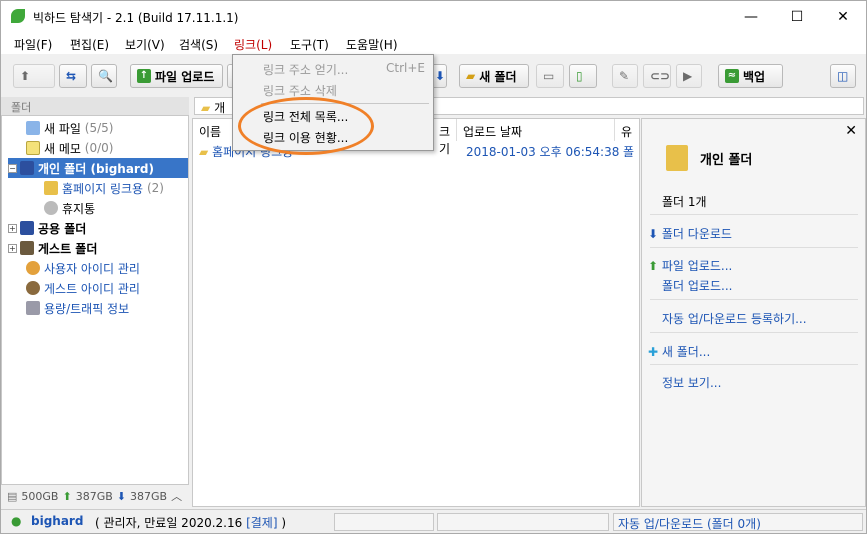  Describe the element at coordinates (62, 228) in the screenshot. I see `tree-label: 공용 폴더` at that location.